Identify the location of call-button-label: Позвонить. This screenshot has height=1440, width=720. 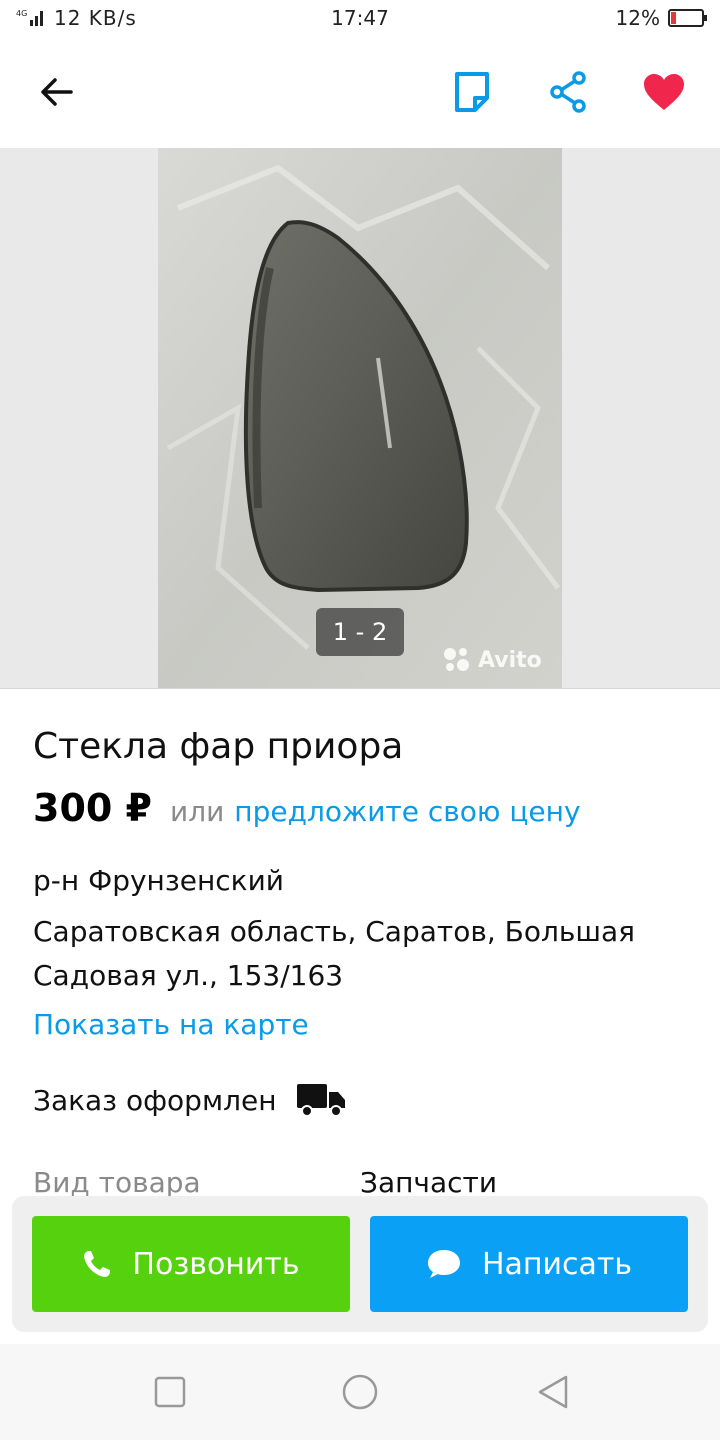
(216, 1264).